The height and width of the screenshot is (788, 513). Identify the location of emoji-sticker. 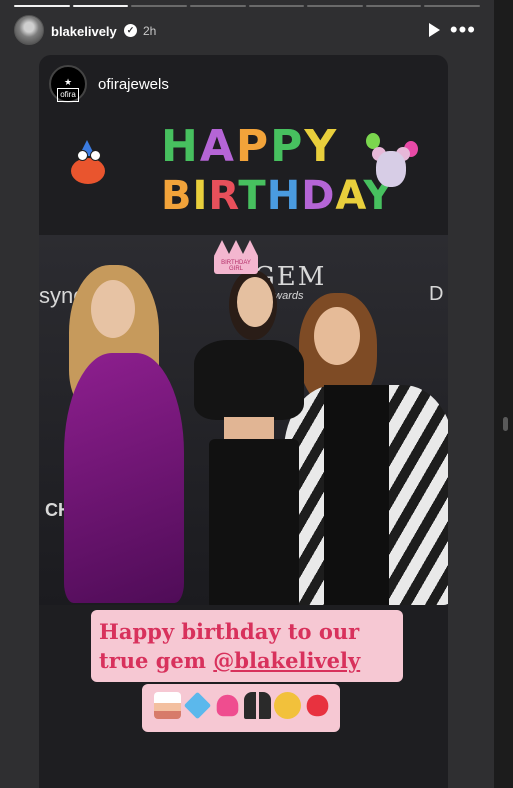
(241, 708).